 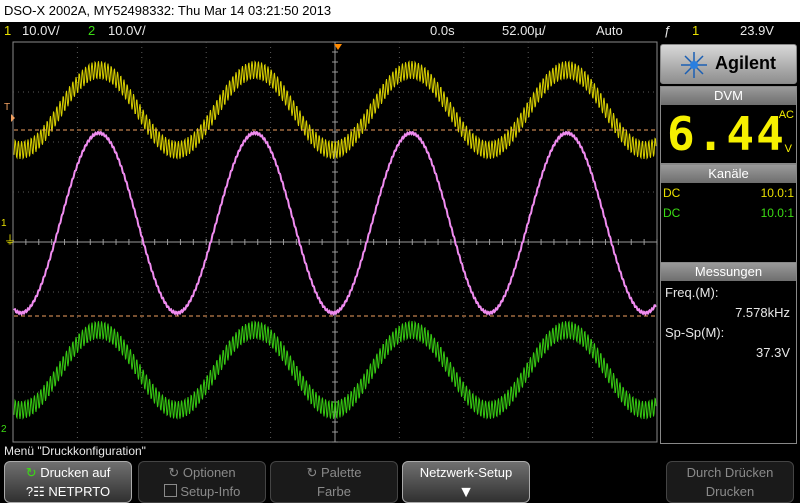 What do you see at coordinates (7, 31) in the screenshot?
I see `ch1-number: 1` at bounding box center [7, 31].